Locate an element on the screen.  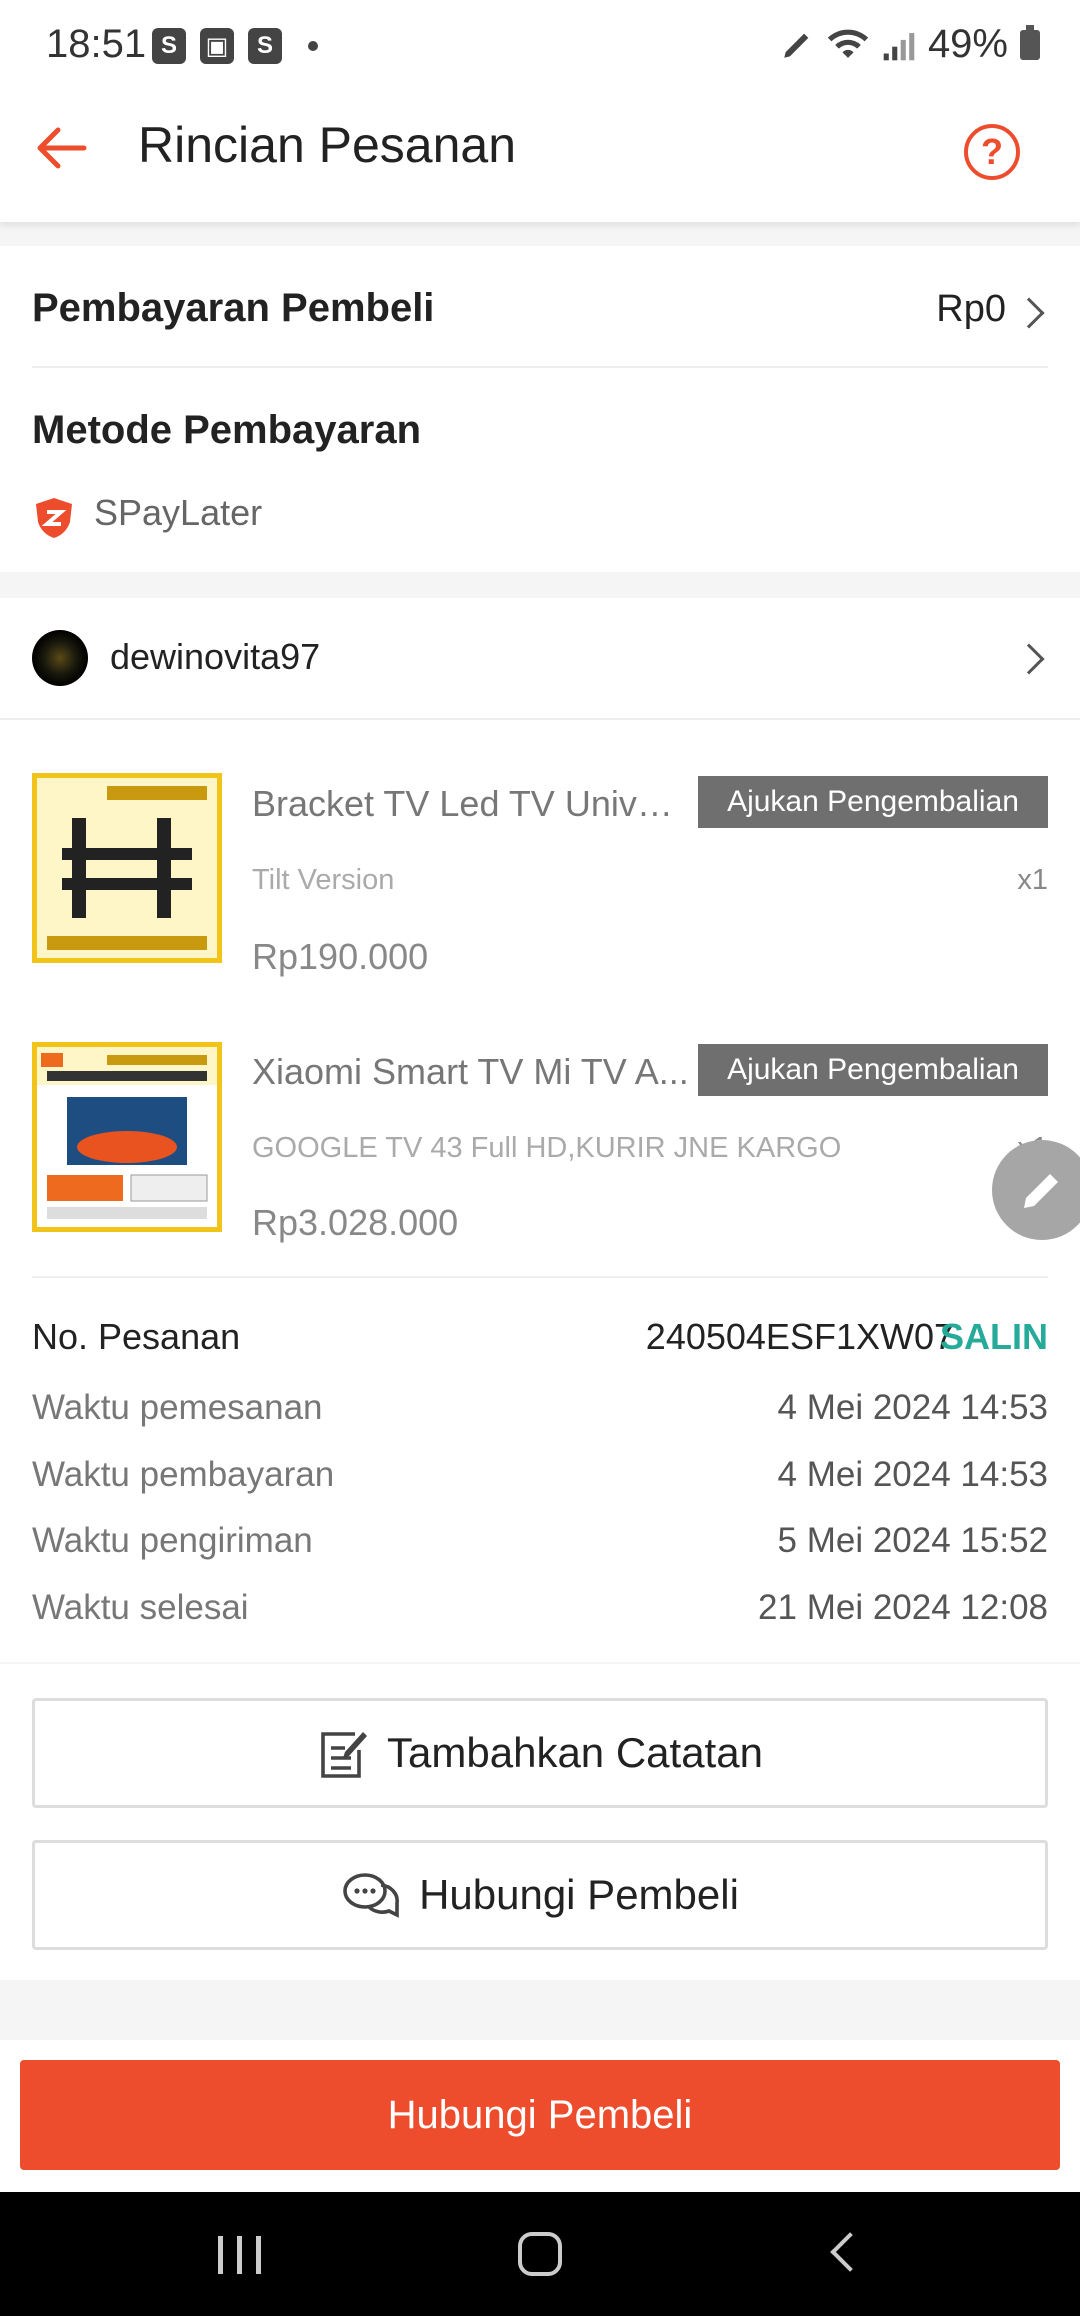
status-time: 18:51 is located at coordinates (96, 44).